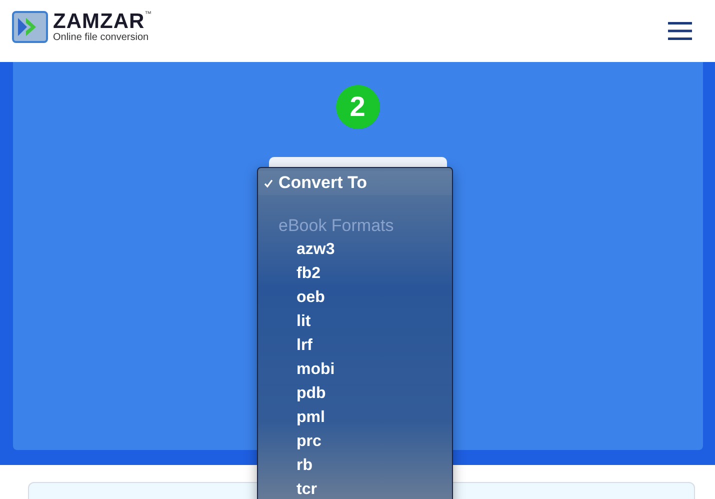 The image size is (715, 499). Describe the element at coordinates (355, 466) in the screenshot. I see `dropdown-option: rb` at that location.